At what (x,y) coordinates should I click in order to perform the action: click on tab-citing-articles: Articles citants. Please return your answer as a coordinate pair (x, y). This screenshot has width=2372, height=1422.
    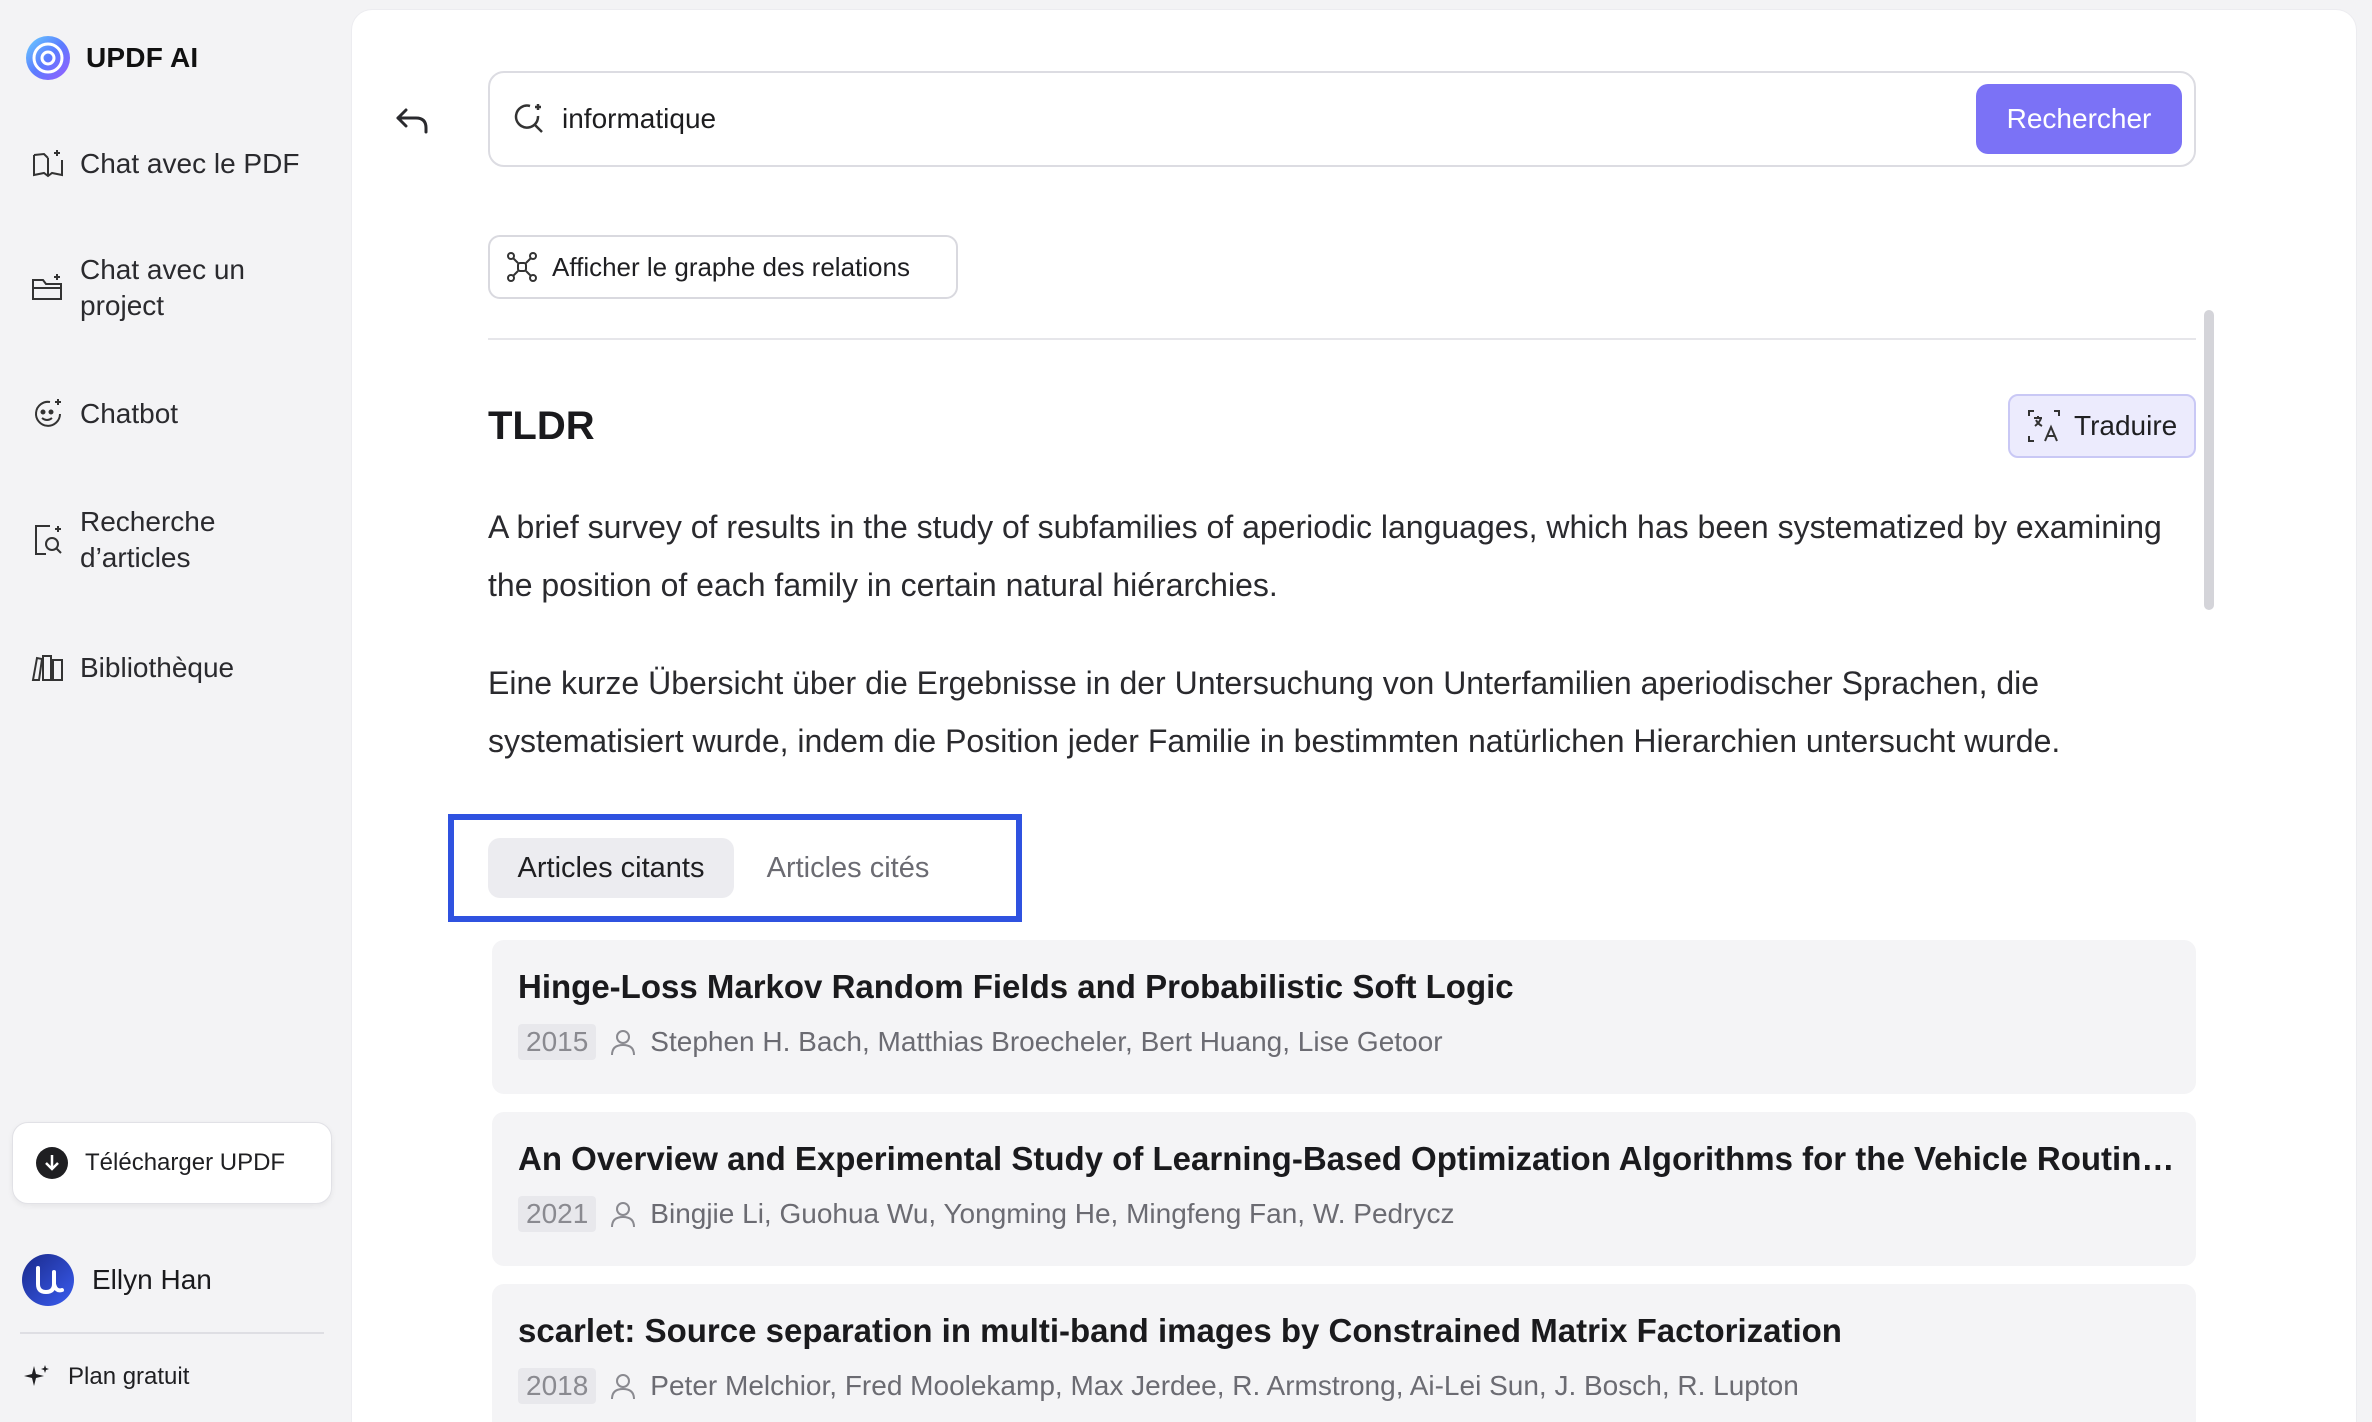
    Looking at the image, I should click on (611, 868).